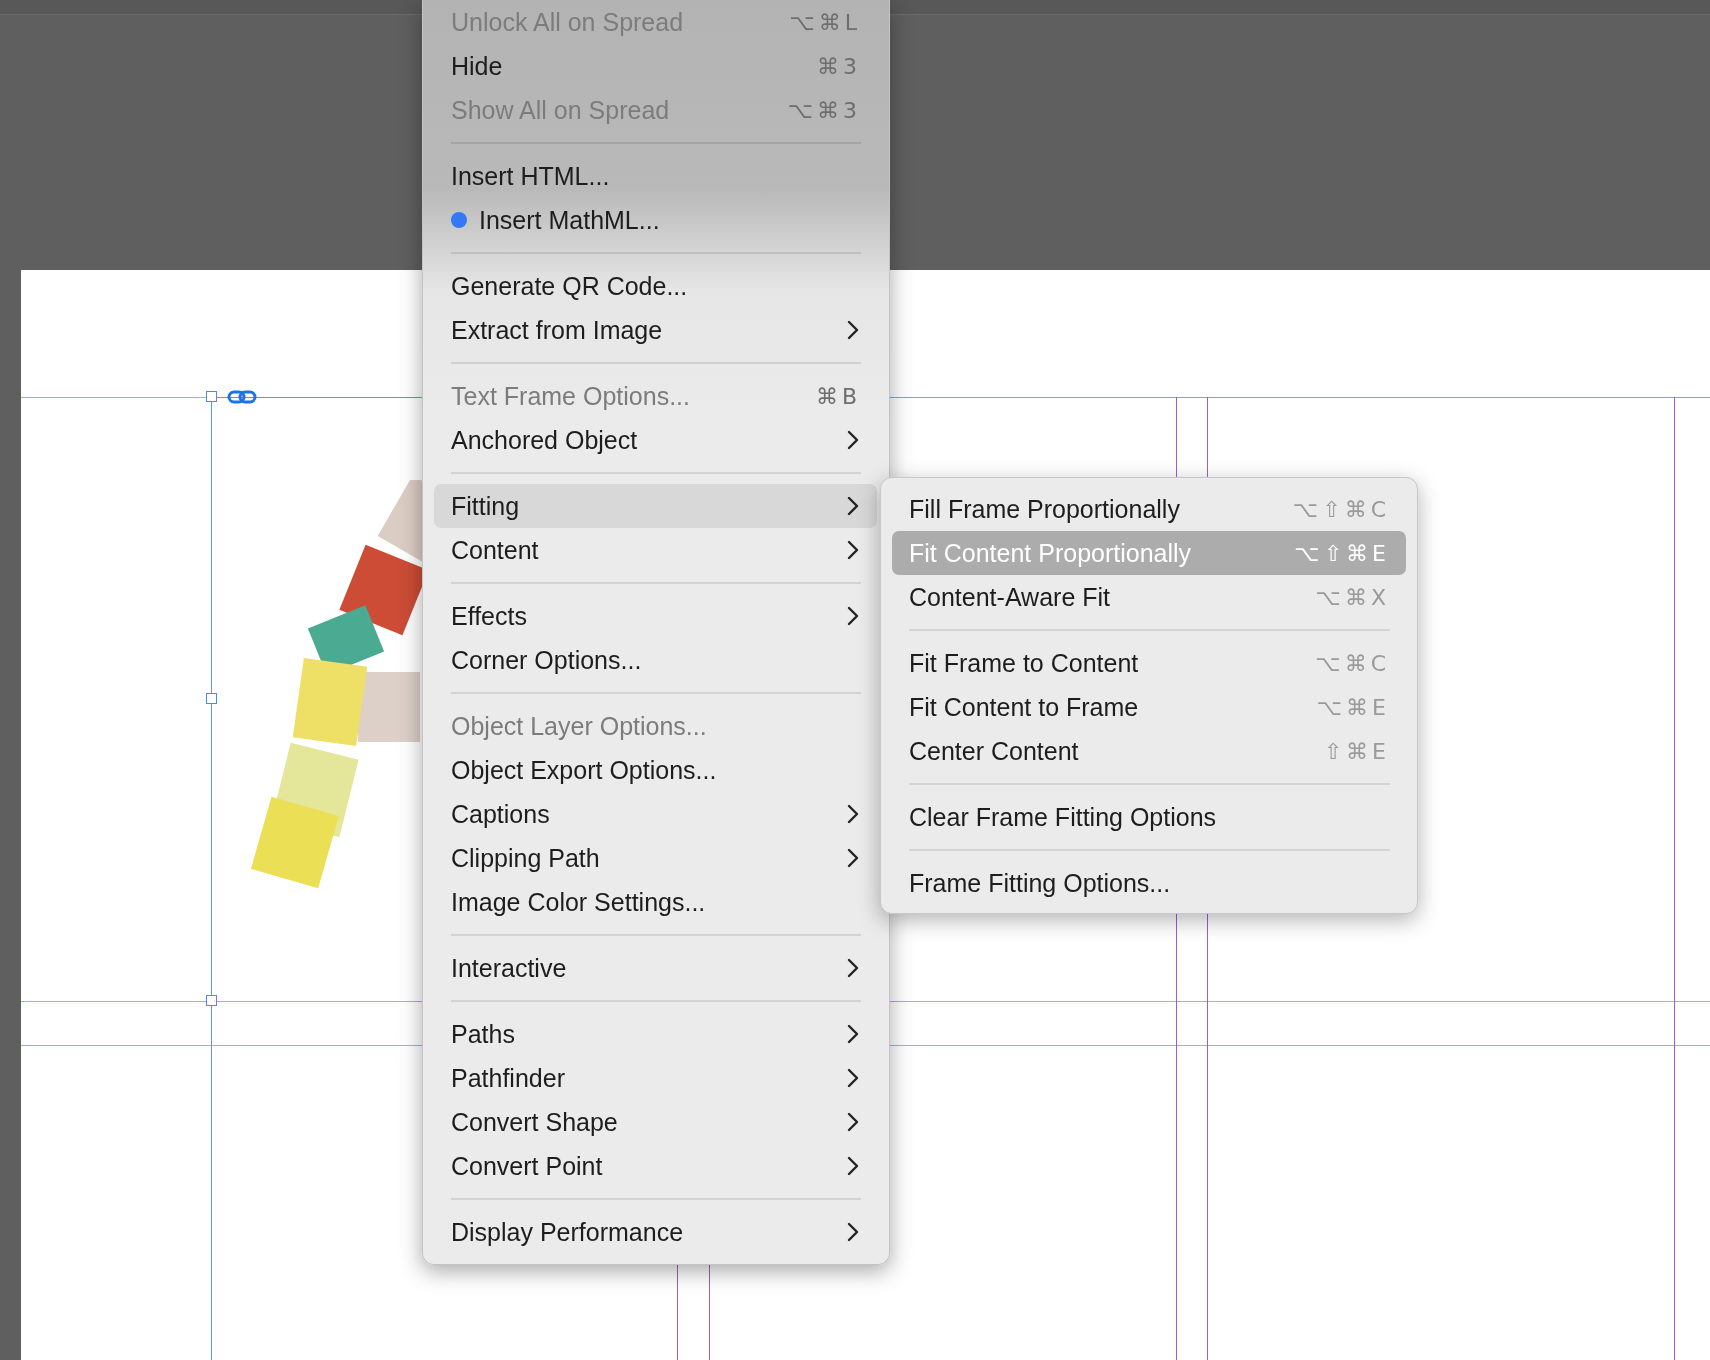 Image resolution: width=1710 pixels, height=1360 pixels. Describe the element at coordinates (655, 1232) in the screenshot. I see `menu-item: Display Performance` at that location.